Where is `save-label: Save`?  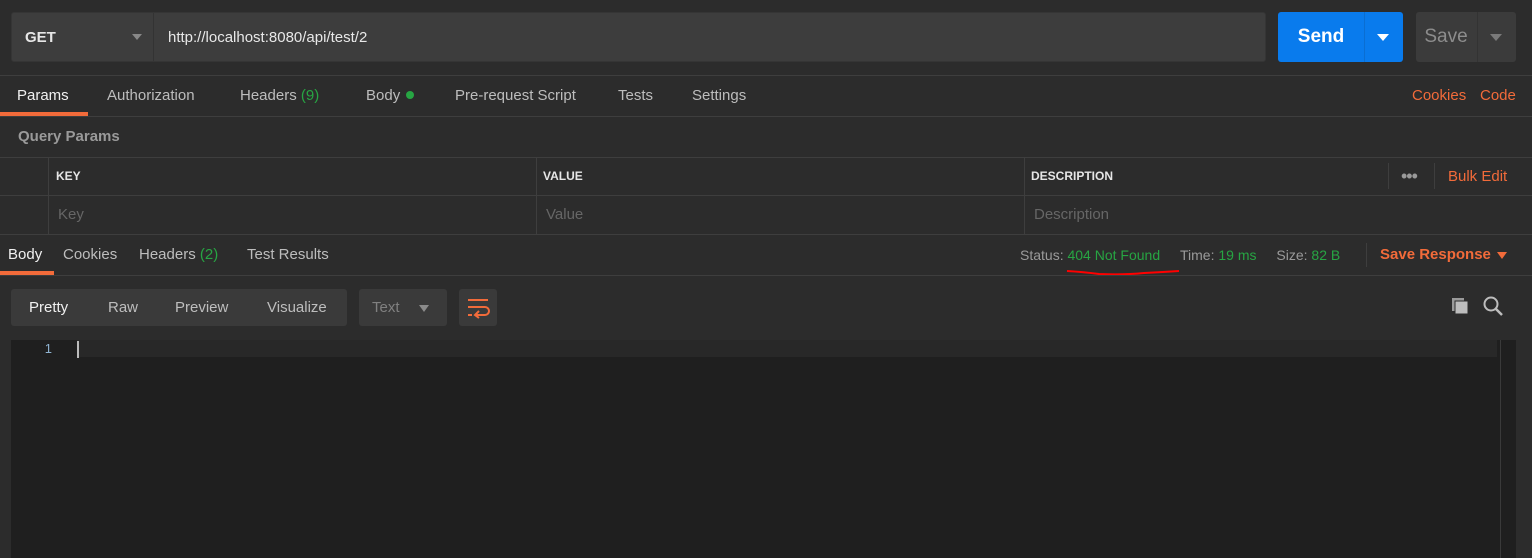
save-label: Save is located at coordinates (1446, 36).